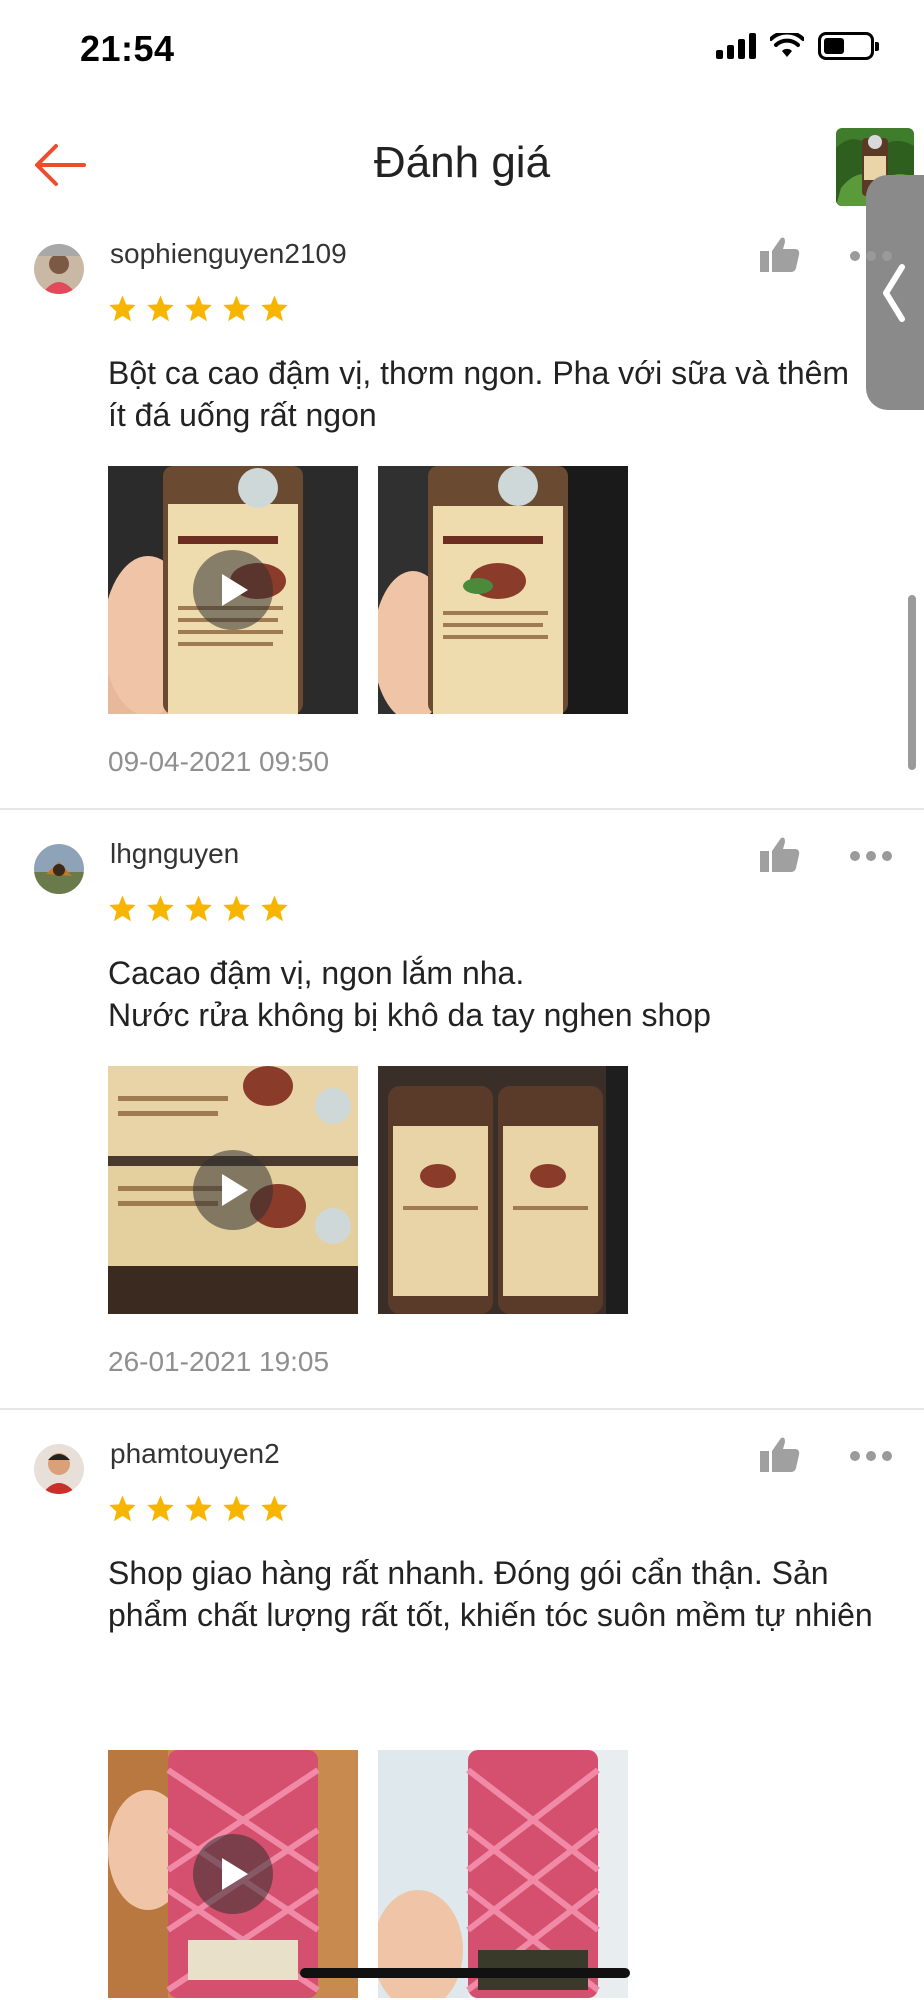 Image resolution: width=924 pixels, height=2000 pixels. I want to click on status-icons, so click(797, 46).